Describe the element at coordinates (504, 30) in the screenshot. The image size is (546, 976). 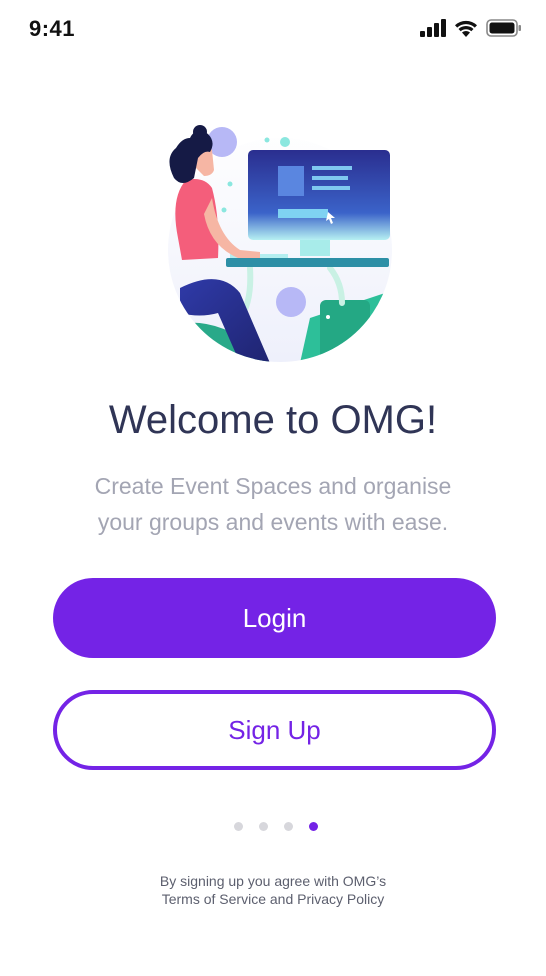
I see `battery-icon` at that location.